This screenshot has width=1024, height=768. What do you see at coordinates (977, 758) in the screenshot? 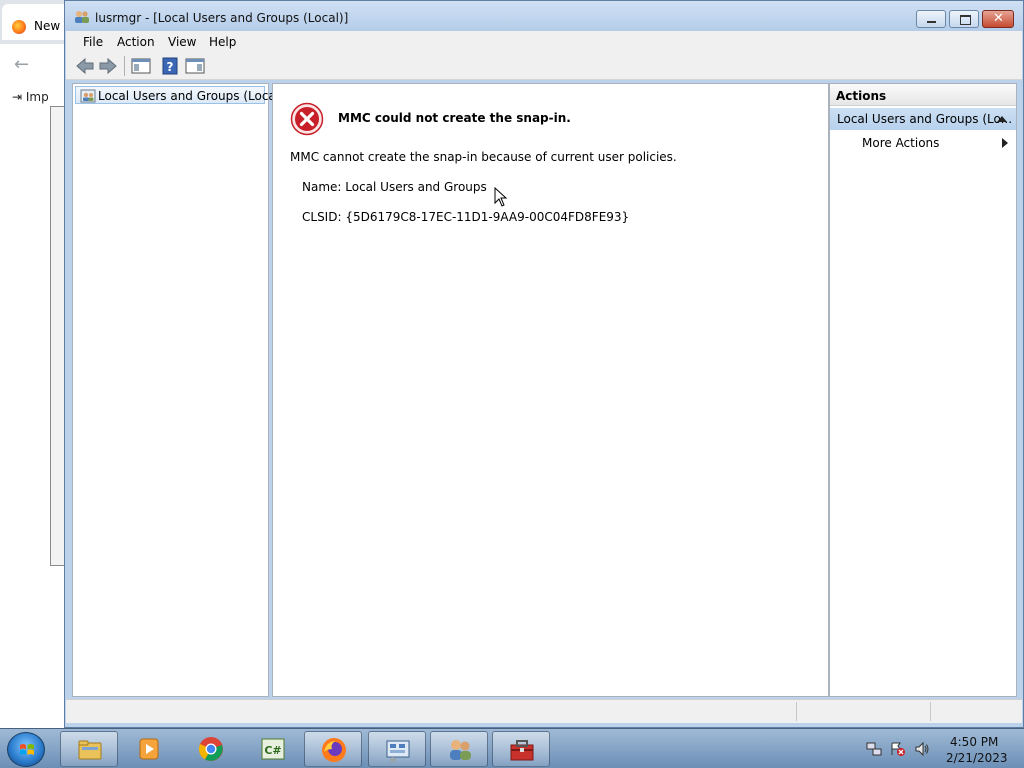
I see `clock-date: 2/21/2023` at bounding box center [977, 758].